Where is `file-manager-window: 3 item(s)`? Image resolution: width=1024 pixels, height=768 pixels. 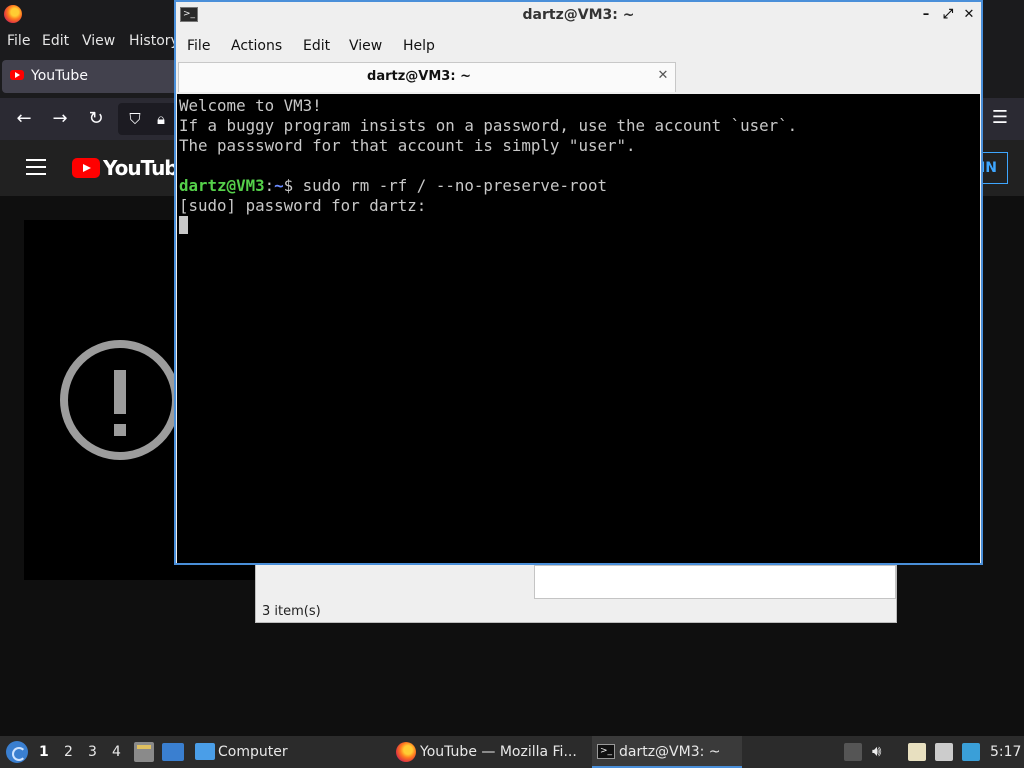 file-manager-window: 3 item(s) is located at coordinates (576, 591).